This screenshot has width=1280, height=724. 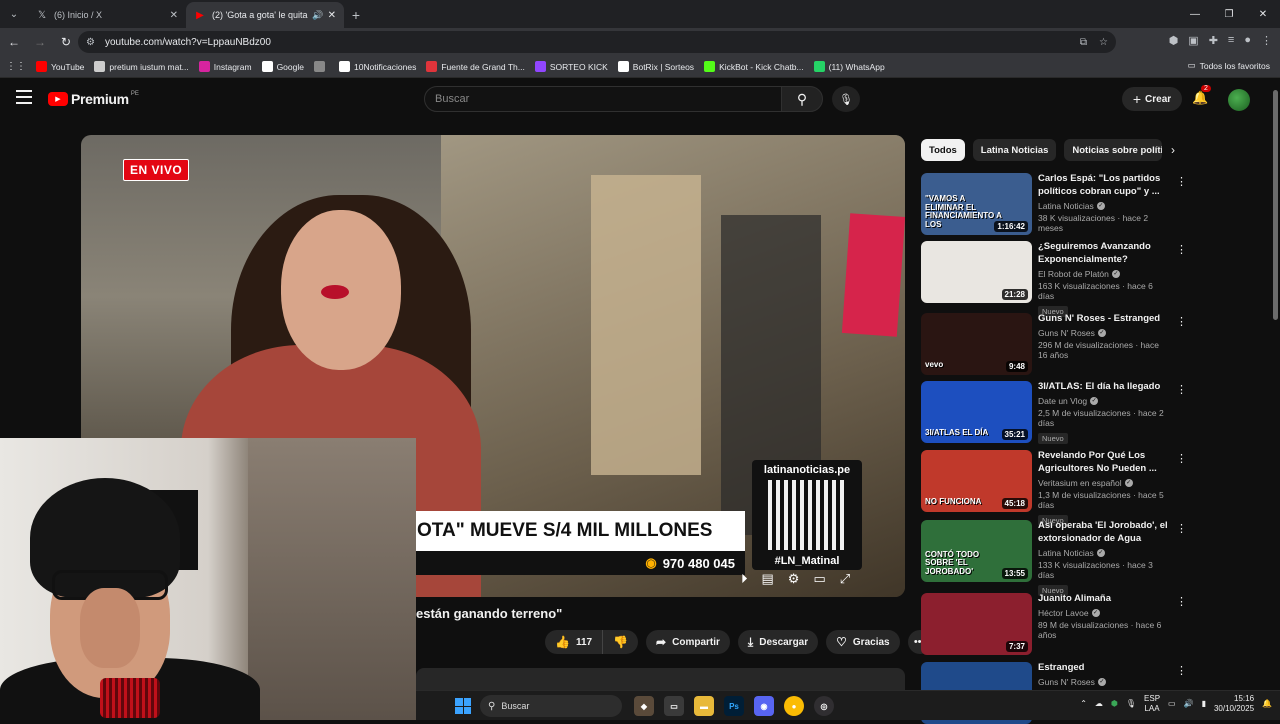 What do you see at coordinates (1173, 150) in the screenshot?
I see `chevron-right-icon: ›` at bounding box center [1173, 150].